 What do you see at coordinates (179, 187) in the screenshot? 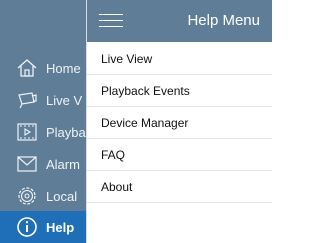
I see `menu-item-about: About` at bounding box center [179, 187].